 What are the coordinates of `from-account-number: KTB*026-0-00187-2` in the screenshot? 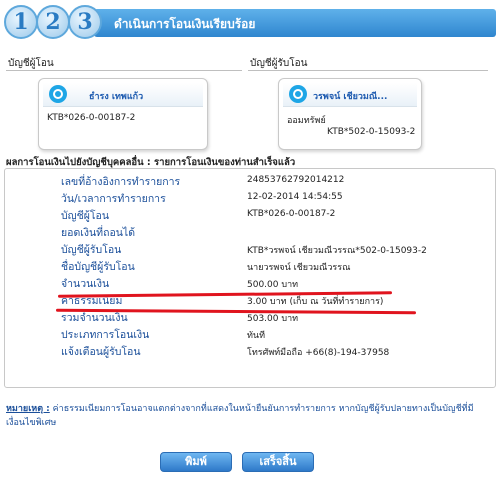 It's located at (91, 118).